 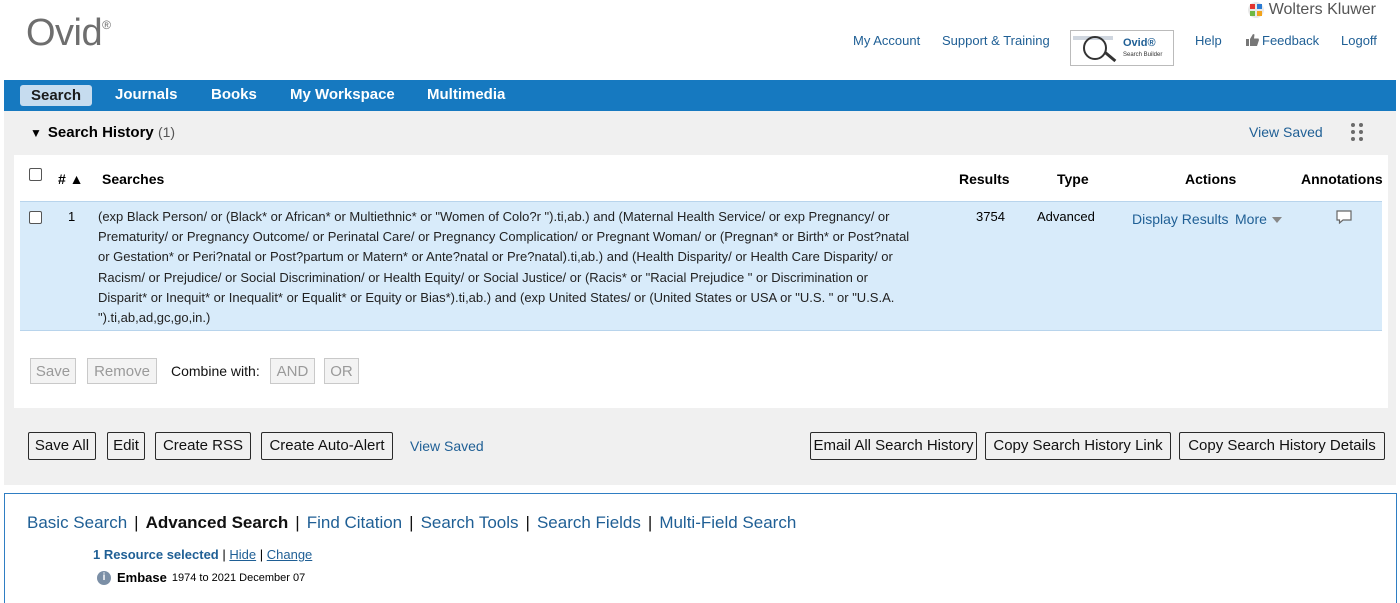 What do you see at coordinates (166, 132) in the screenshot?
I see `search-history-count: (1)` at bounding box center [166, 132].